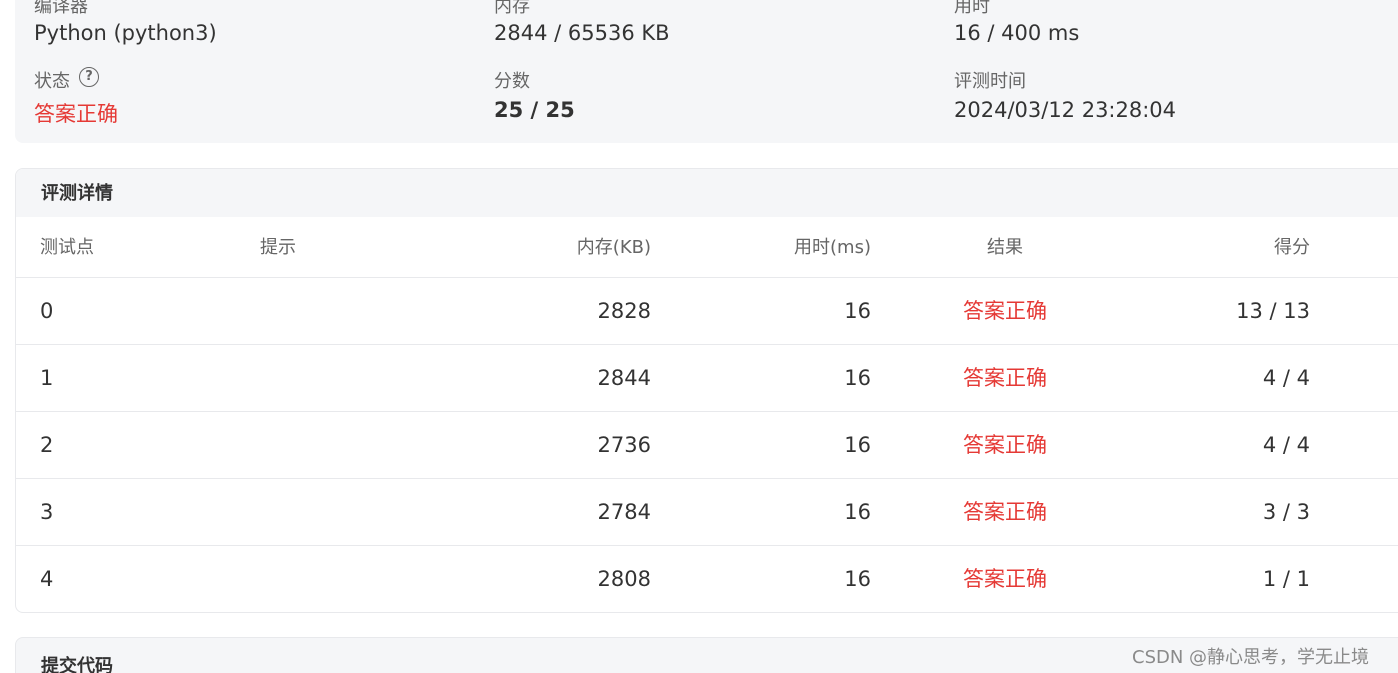 The width and height of the screenshot is (1398, 673). I want to click on judge-time-label: 评测时间, so click(990, 81).